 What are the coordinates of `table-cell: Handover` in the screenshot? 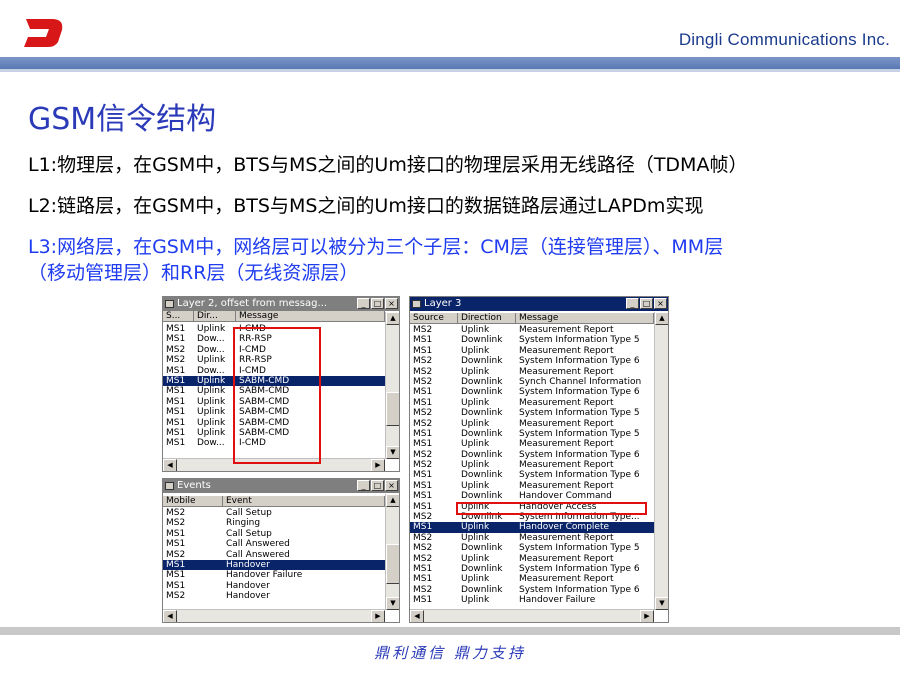 It's located at (248, 596).